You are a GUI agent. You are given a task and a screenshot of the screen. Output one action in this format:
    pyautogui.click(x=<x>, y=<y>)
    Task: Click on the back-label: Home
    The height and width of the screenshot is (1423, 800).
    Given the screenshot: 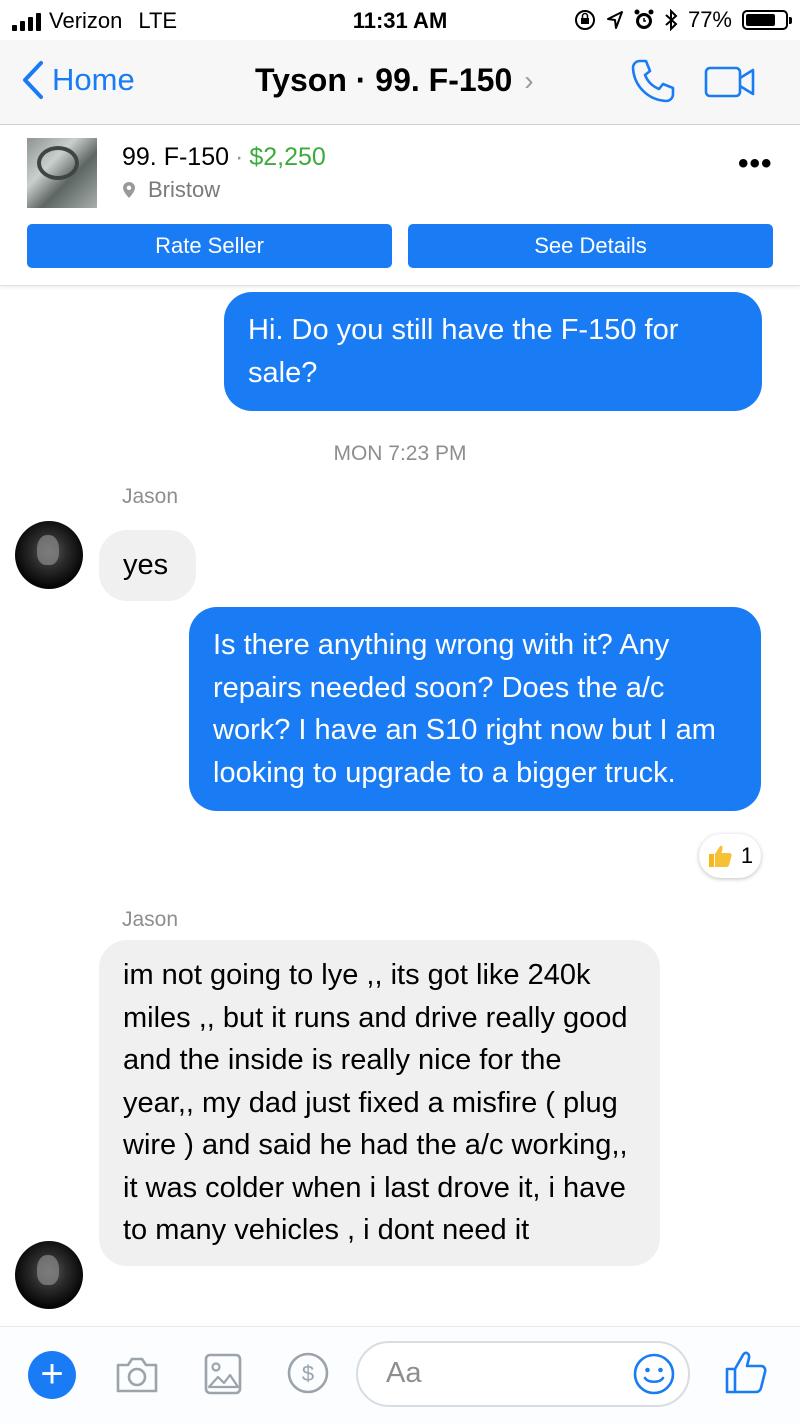 What is the action you would take?
    pyautogui.click(x=93, y=79)
    